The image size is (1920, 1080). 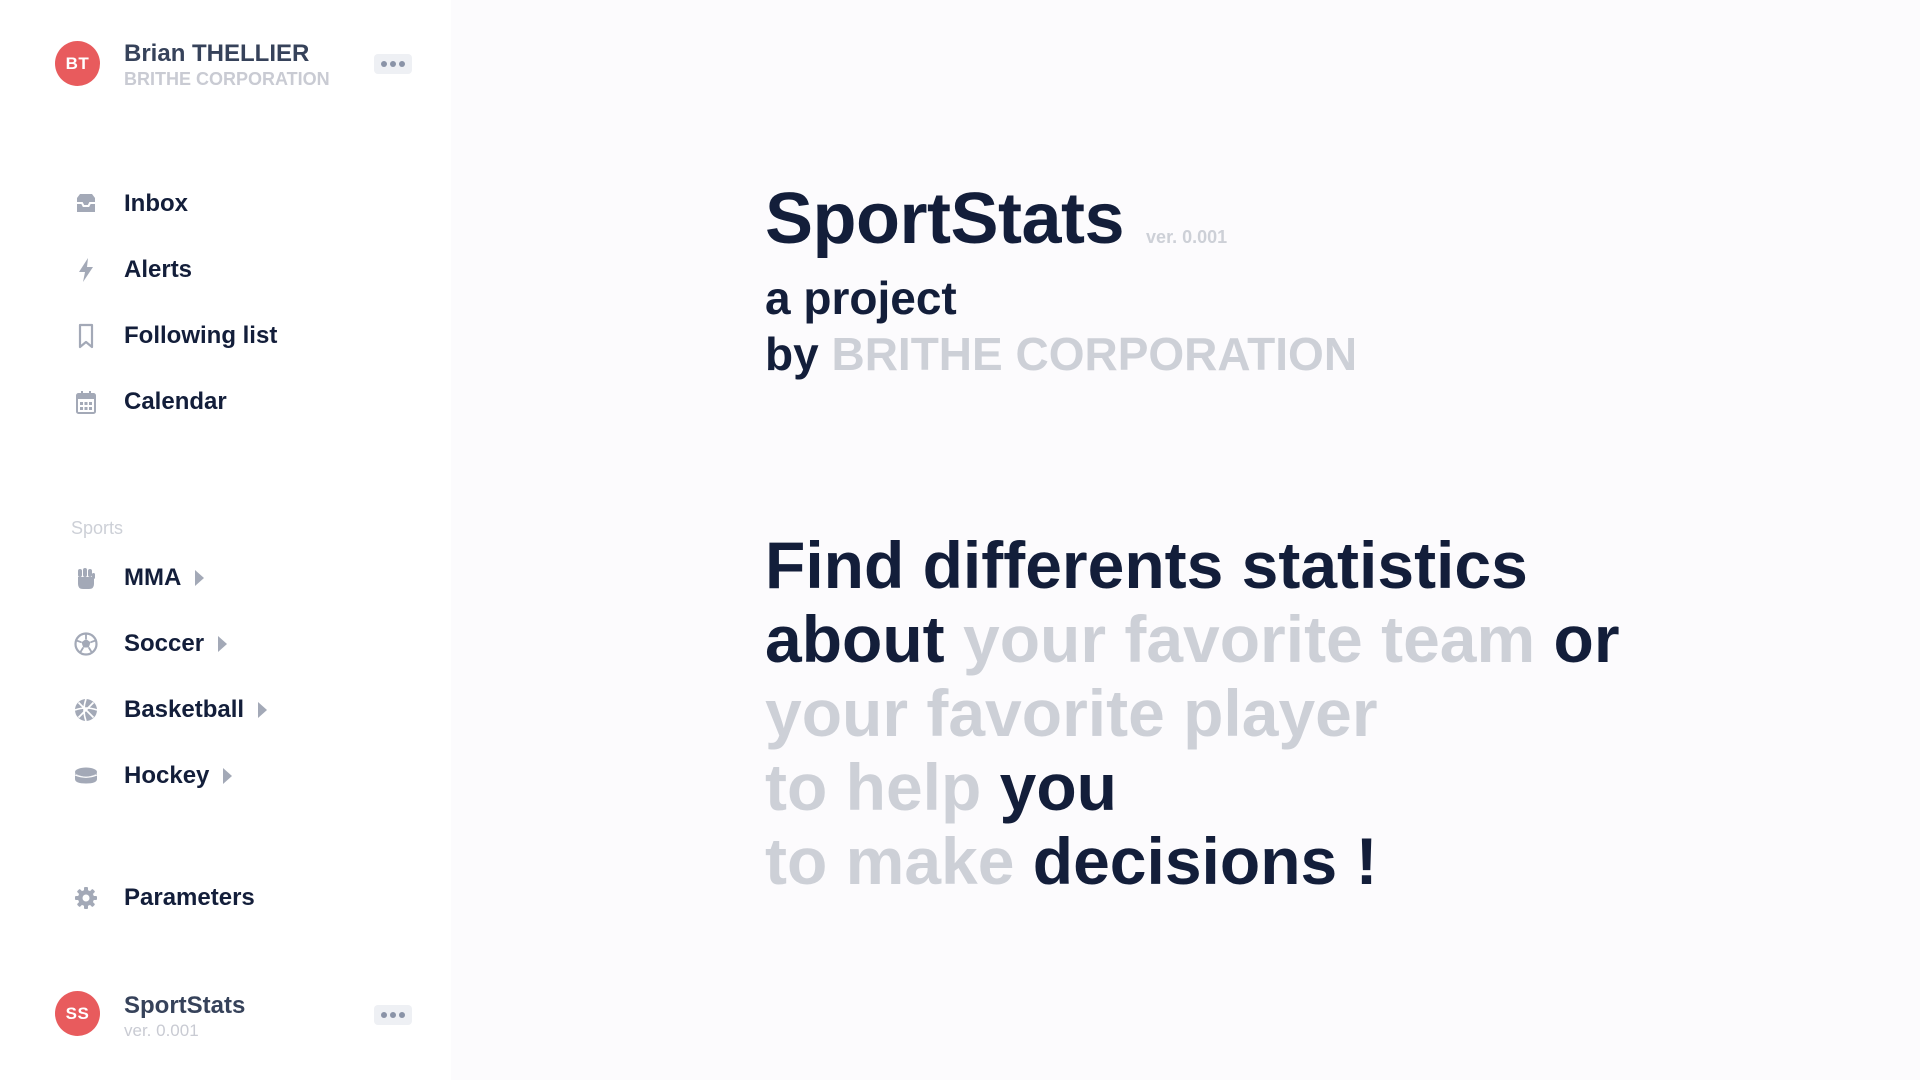 What do you see at coordinates (792, 354) in the screenshot?
I see `project-by-prefix: by` at bounding box center [792, 354].